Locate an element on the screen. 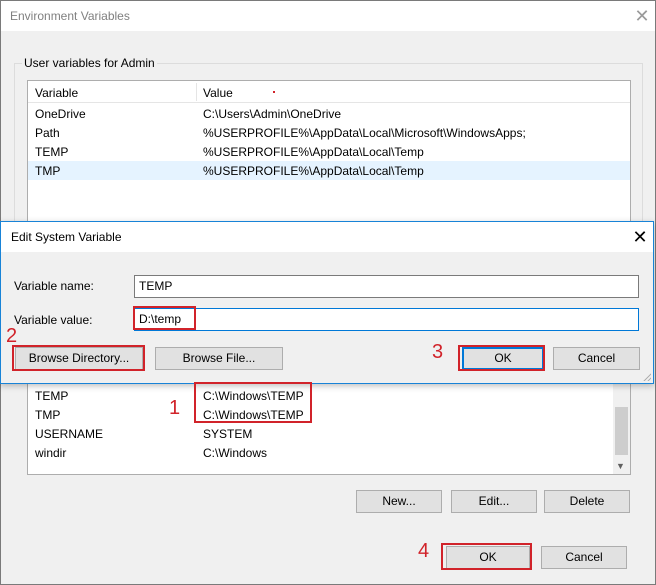  list-item-selected: TMP %USERPROFILE%\AppData\Local\Temp is located at coordinates (329, 170).